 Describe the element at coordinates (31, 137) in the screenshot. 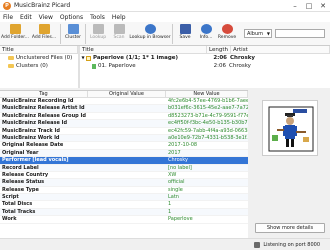

I see `tag-cell: MusicBrainz Work Id` at that location.